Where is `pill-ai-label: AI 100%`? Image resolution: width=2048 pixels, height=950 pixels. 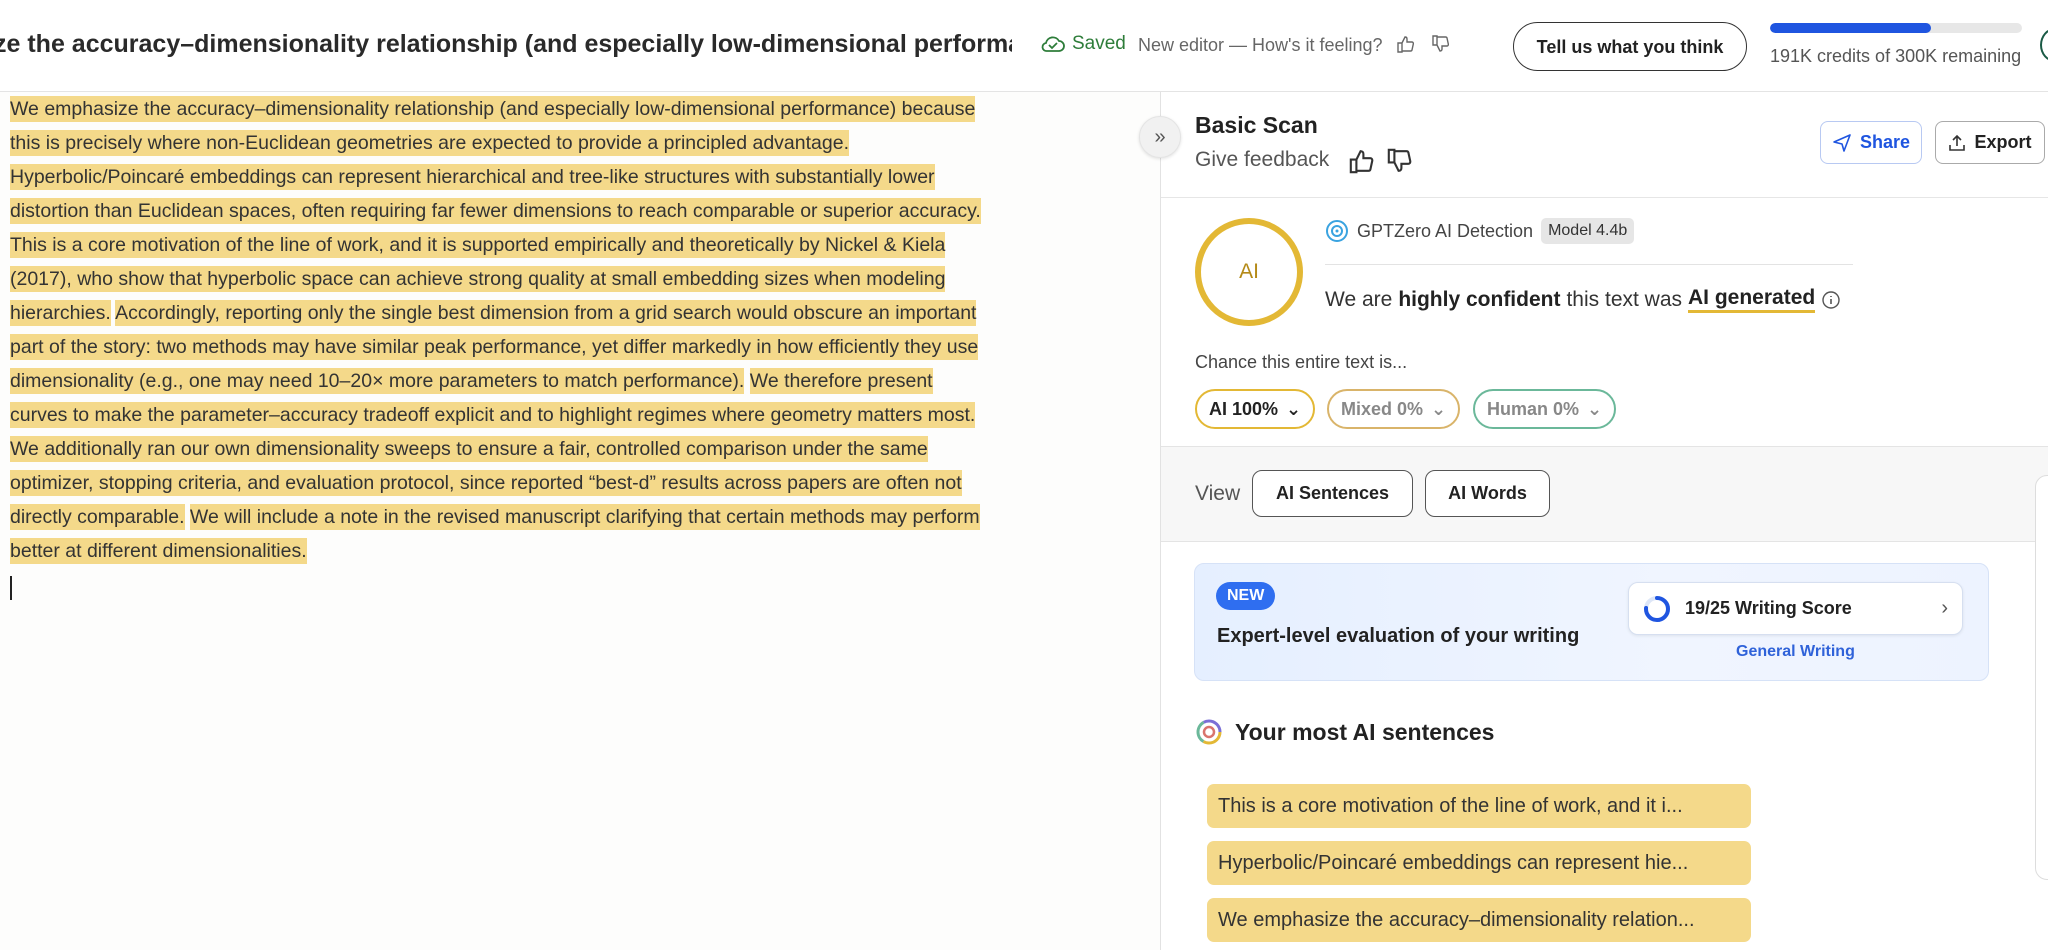 pill-ai-label: AI 100% is located at coordinates (1244, 408).